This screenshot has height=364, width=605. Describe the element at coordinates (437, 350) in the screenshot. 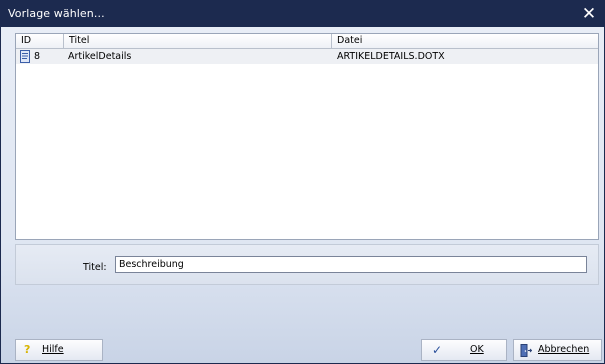

I see `checkmark-icon: ✓` at that location.